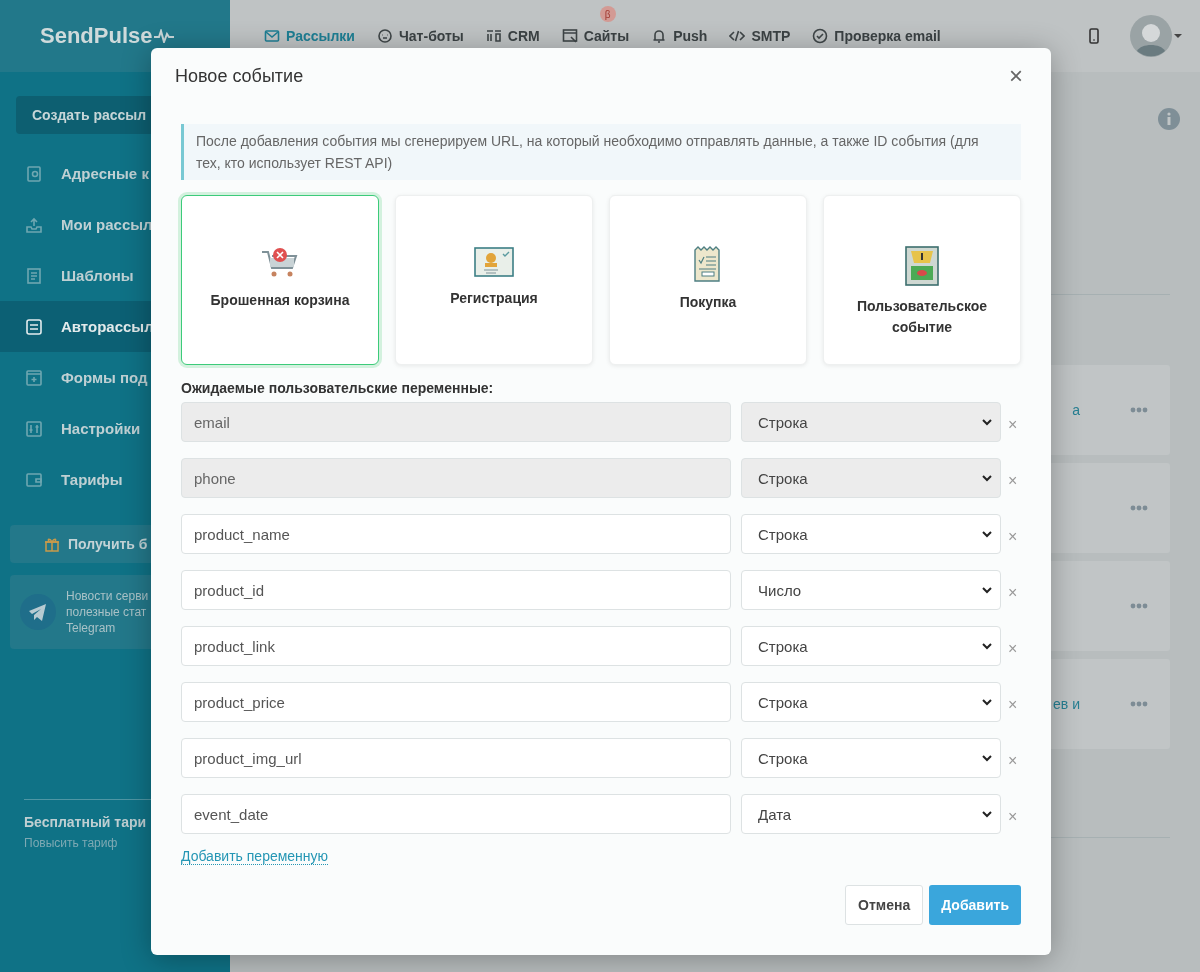 This screenshot has height=972, width=1200. What do you see at coordinates (456, 646) in the screenshot?
I see `variable-name-field: product_link` at bounding box center [456, 646].